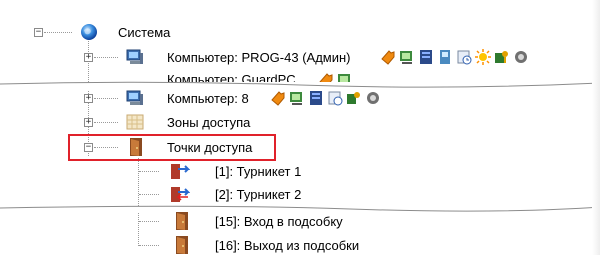 The height and width of the screenshot is (255, 600). I want to click on tree-node-access-point: [2]: Турникет 2, so click(300, 194).